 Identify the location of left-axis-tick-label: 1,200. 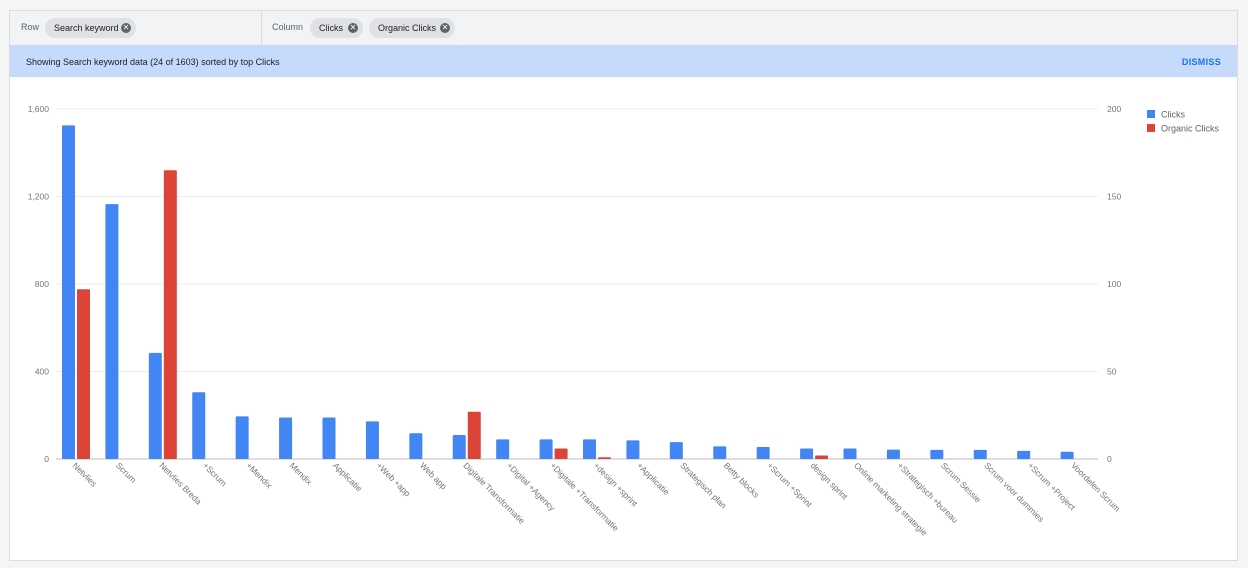
(39, 197).